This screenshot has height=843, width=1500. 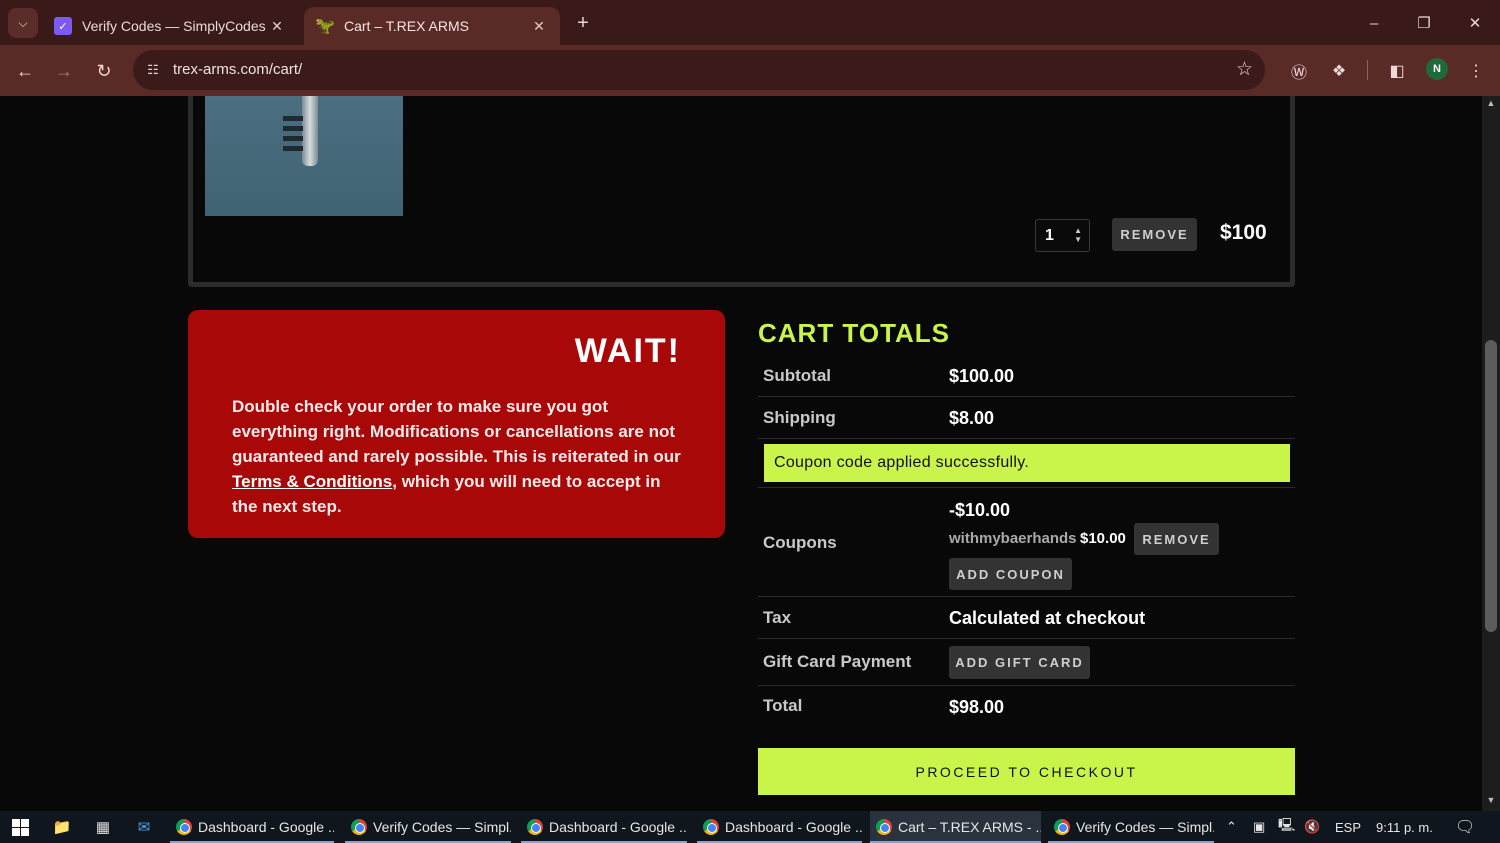 I want to click on chevron-down-icon: ⌵, so click(x=23, y=22).